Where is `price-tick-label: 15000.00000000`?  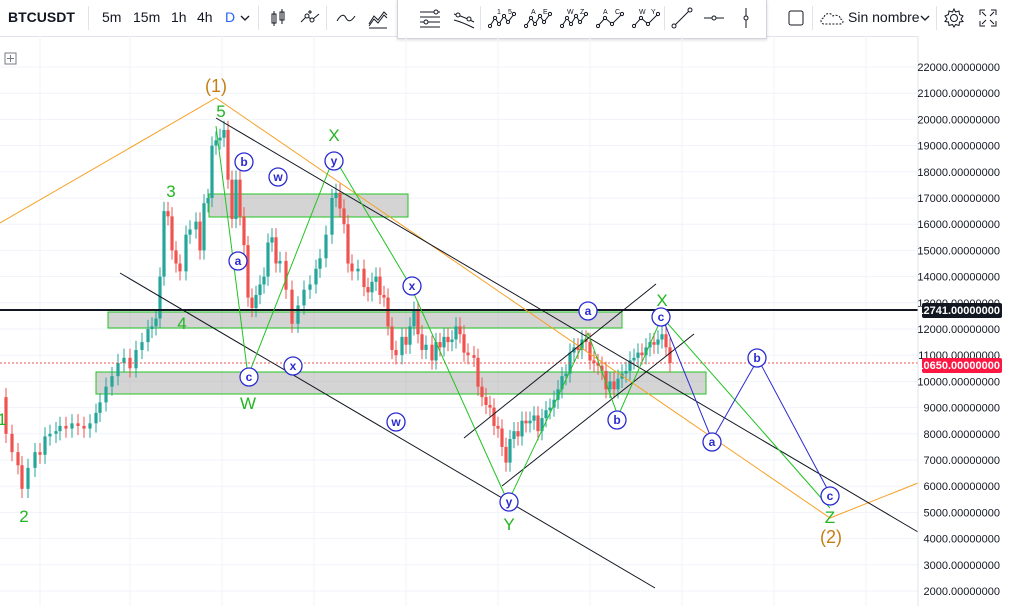
price-tick-label: 15000.00000000 is located at coordinates (958, 251).